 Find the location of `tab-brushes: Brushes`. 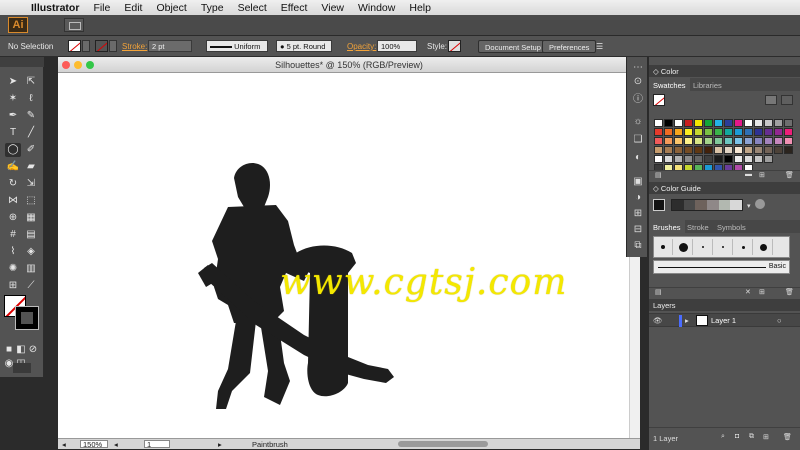

tab-brushes: Brushes is located at coordinates (667, 226).